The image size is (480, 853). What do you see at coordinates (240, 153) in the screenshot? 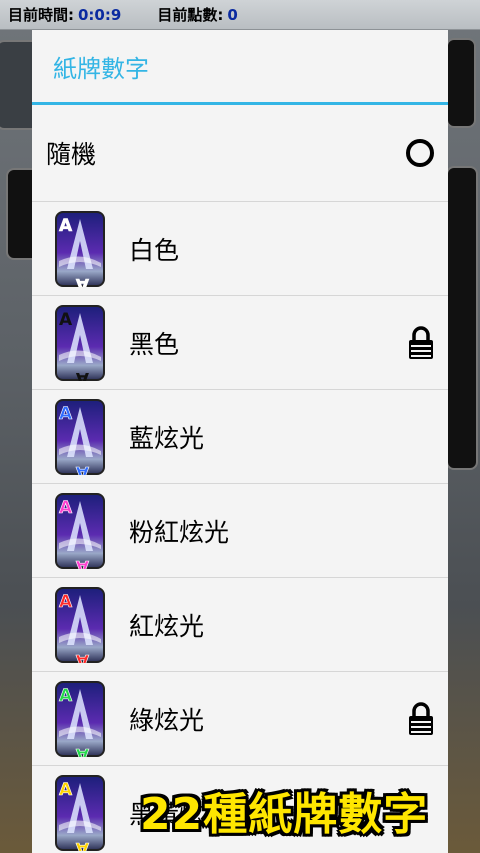
I see `option-random: 隨機` at bounding box center [240, 153].